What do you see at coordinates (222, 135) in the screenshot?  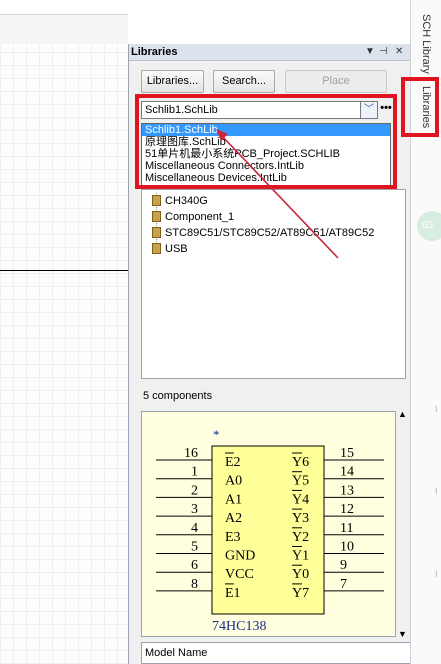 I see `arrow-head` at bounding box center [222, 135].